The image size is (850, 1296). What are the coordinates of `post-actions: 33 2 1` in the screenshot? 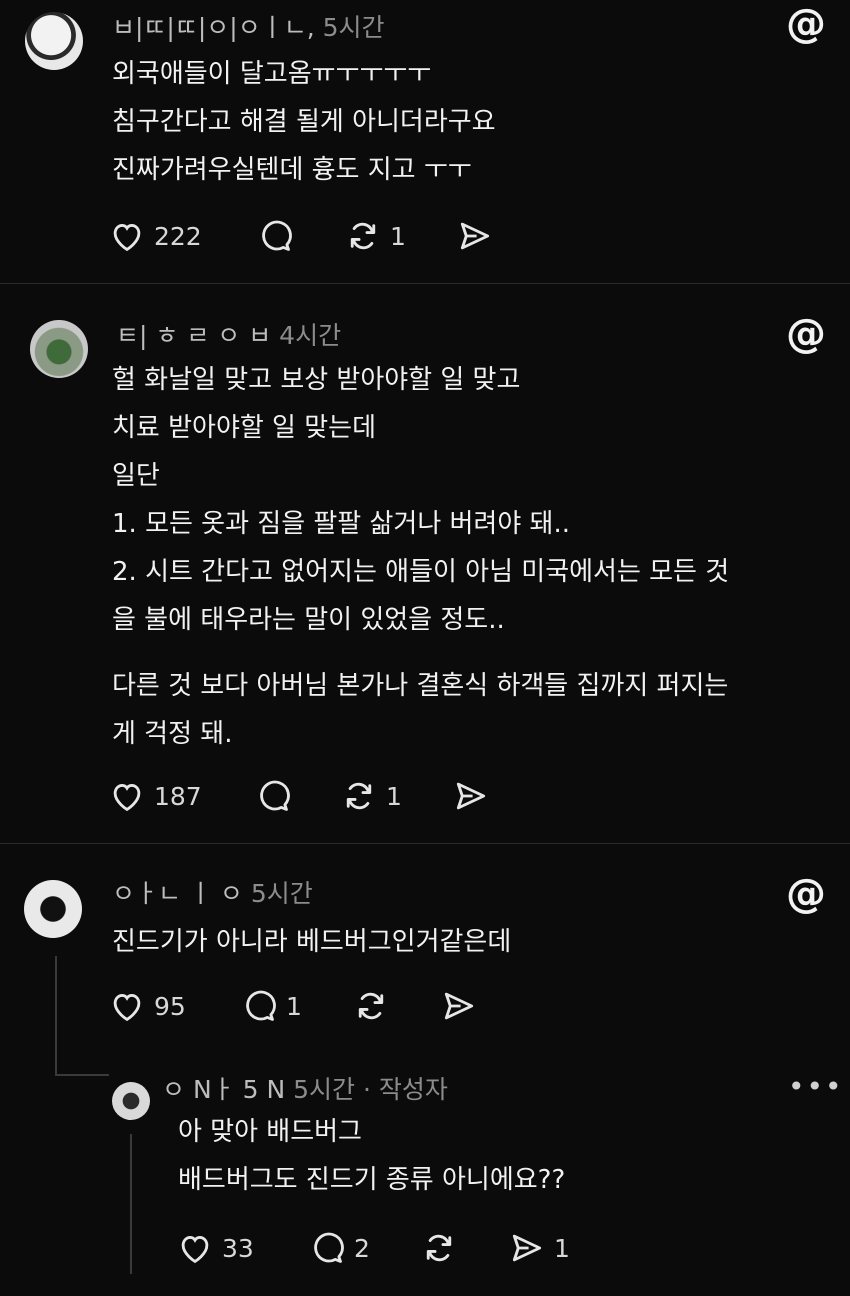 It's located at (386, 1248).